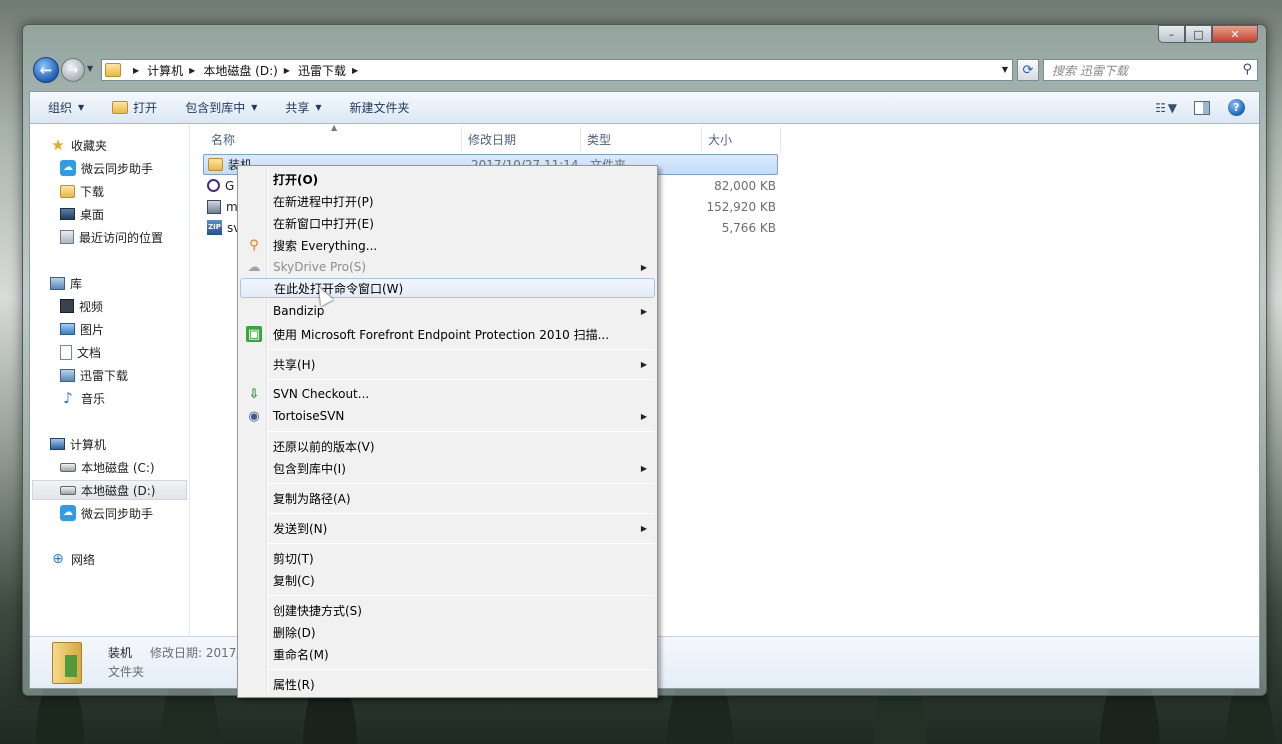  I want to click on nav-label: 下载, so click(92, 191).